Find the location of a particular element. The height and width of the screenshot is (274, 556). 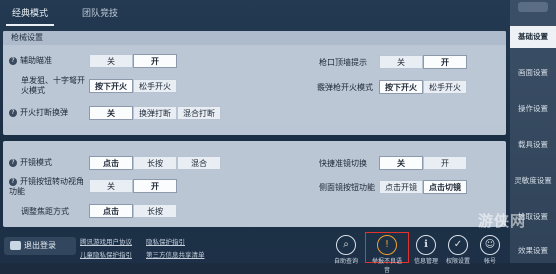

quick-switch-off: 关 is located at coordinates (401, 163).